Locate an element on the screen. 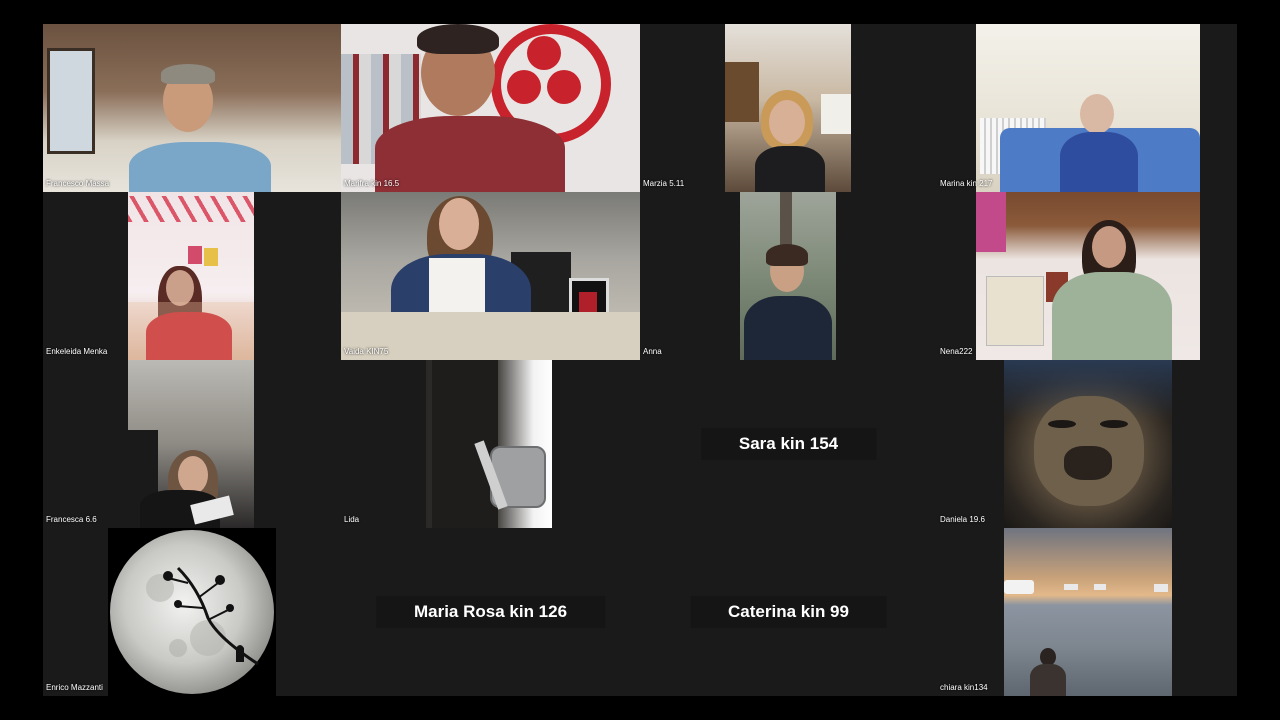 This screenshot has height=720, width=1280. participant-name: Lida is located at coordinates (352, 519).